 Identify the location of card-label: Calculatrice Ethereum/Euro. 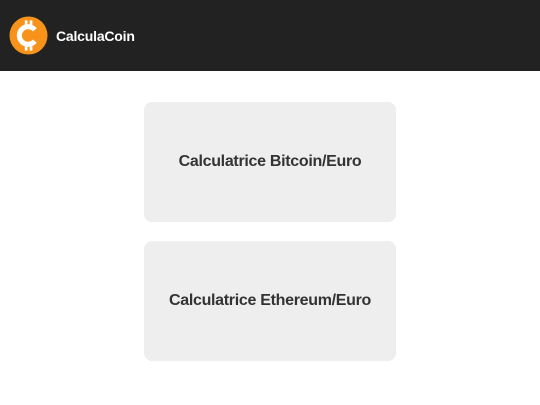
(270, 300).